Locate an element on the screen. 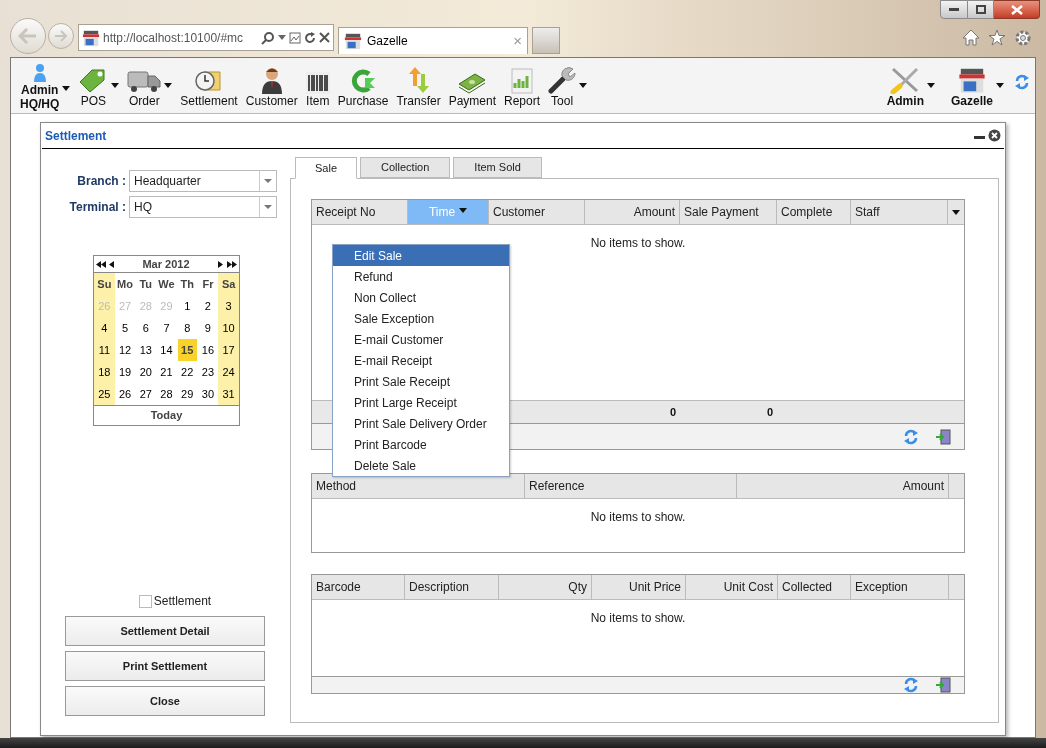 This screenshot has height=748, width=1046. toolbar-button: Transfer is located at coordinates (418, 85).